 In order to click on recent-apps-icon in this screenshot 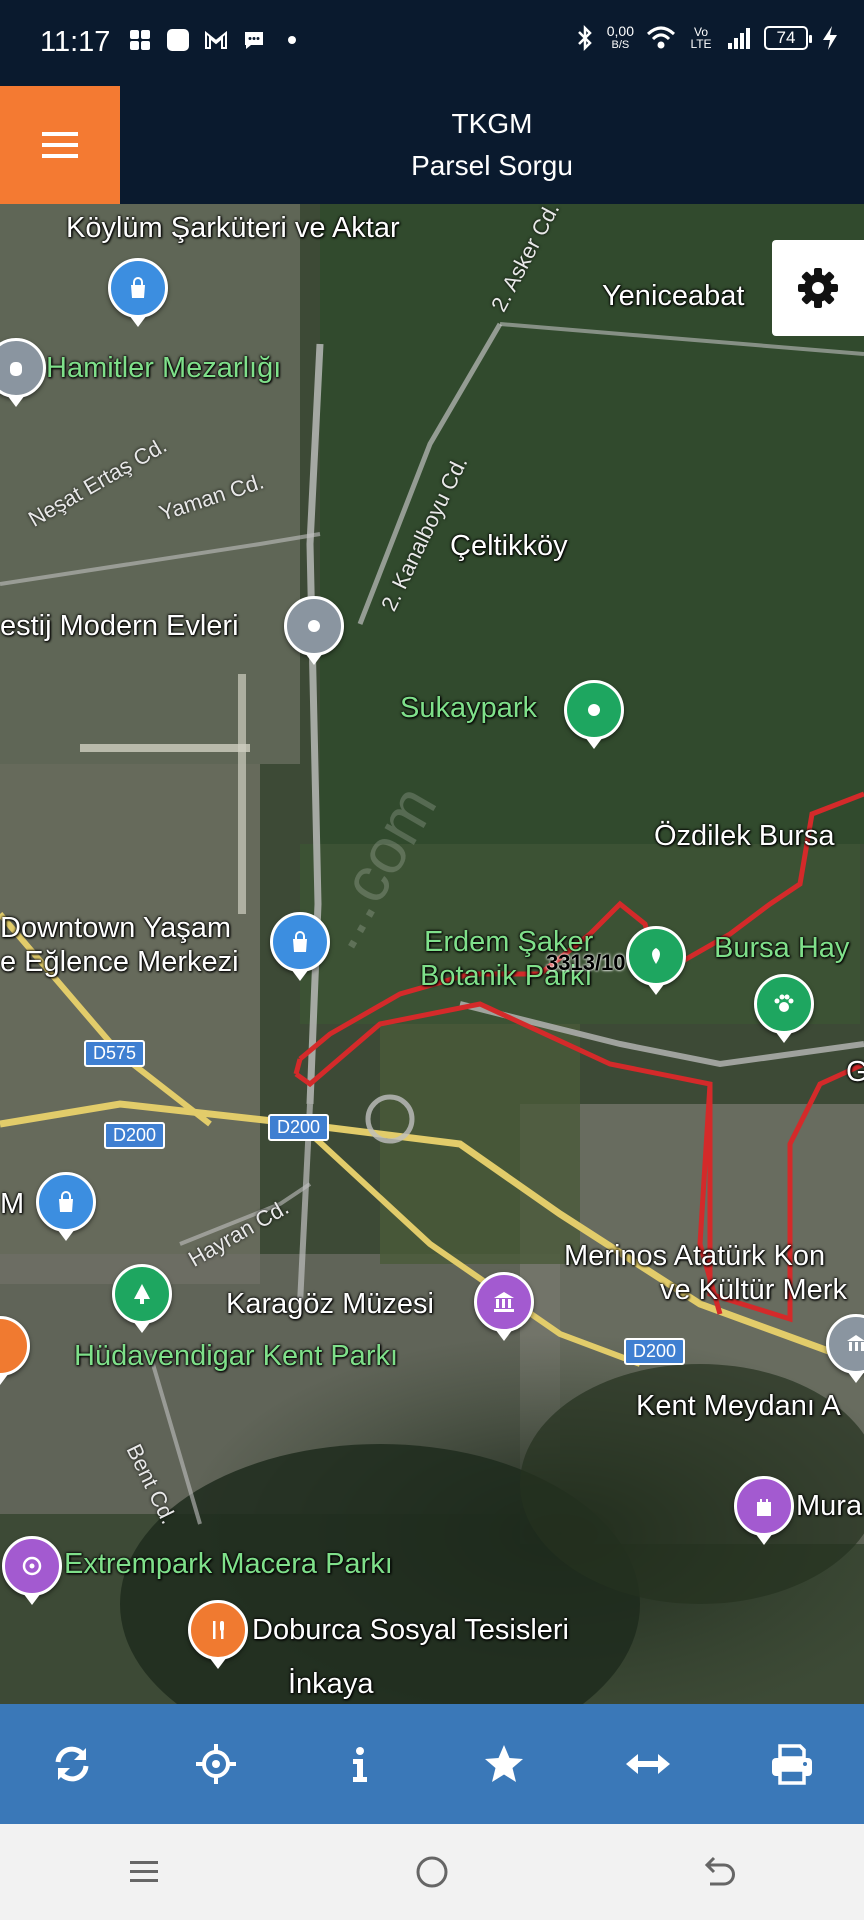, I will do `click(144, 1871)`.